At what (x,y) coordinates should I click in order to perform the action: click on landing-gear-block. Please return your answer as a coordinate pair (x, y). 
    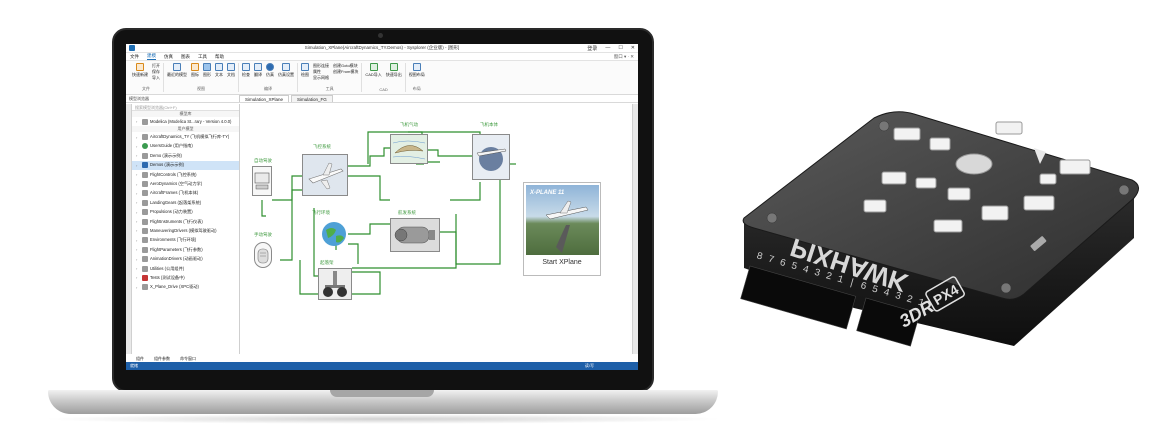
    Looking at the image, I should click on (335, 284).